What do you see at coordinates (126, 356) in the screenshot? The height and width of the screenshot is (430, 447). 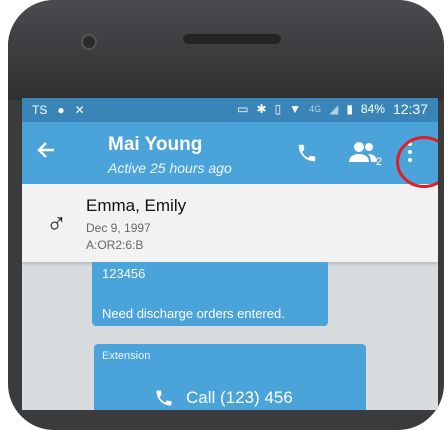 I see `extension-label: Extension` at bounding box center [126, 356].